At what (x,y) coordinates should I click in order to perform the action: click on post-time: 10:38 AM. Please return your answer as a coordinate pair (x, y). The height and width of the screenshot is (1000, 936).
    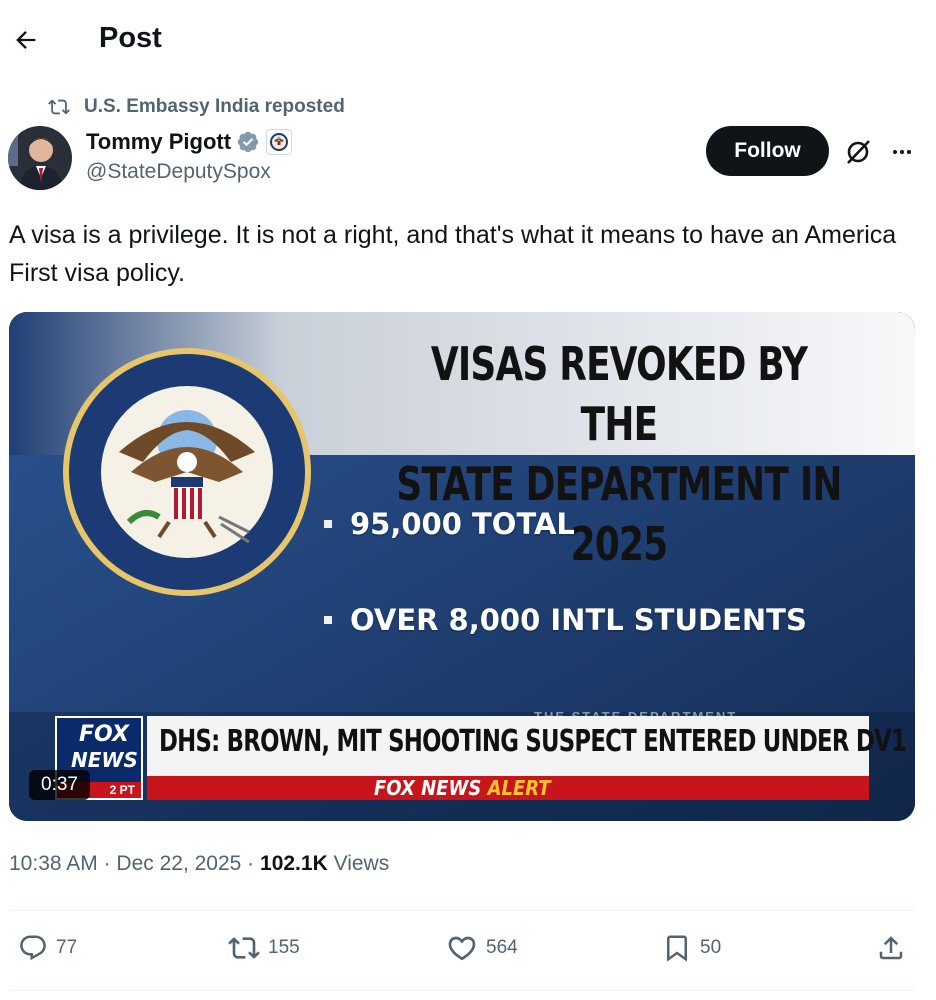
    Looking at the image, I should click on (53, 863).